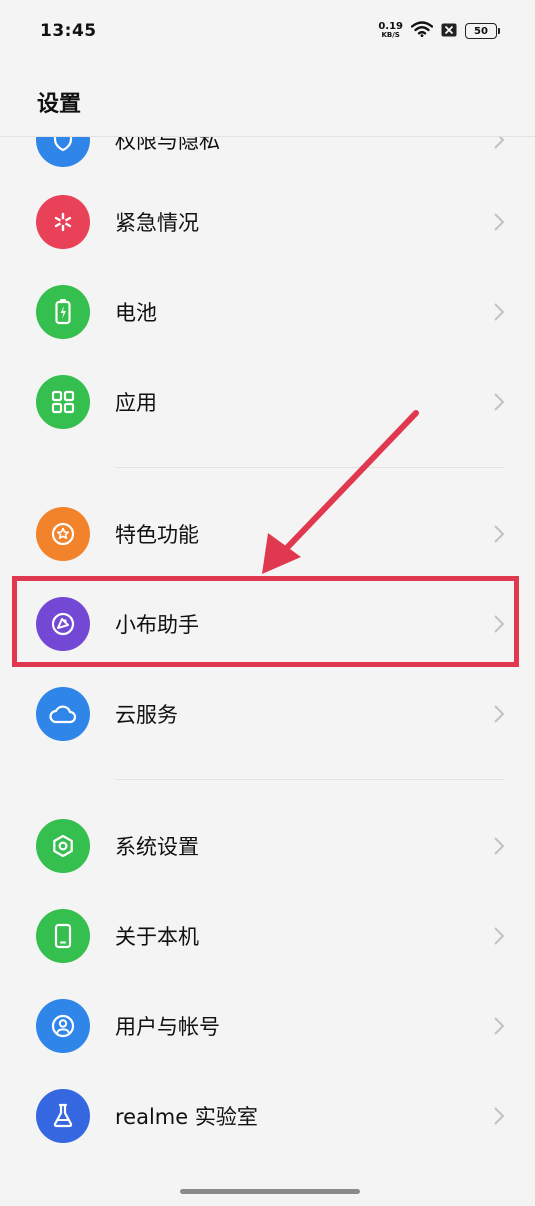 The image size is (535, 1206). What do you see at coordinates (186, 1117) in the screenshot?
I see `settings-item-label: realme 实验室` at bounding box center [186, 1117].